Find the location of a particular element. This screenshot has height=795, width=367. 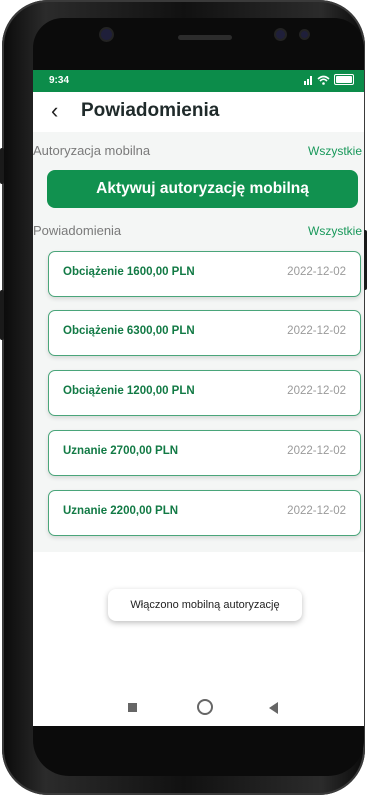

notification-title: Uznanie 2200,00 PLN is located at coordinates (121, 511).